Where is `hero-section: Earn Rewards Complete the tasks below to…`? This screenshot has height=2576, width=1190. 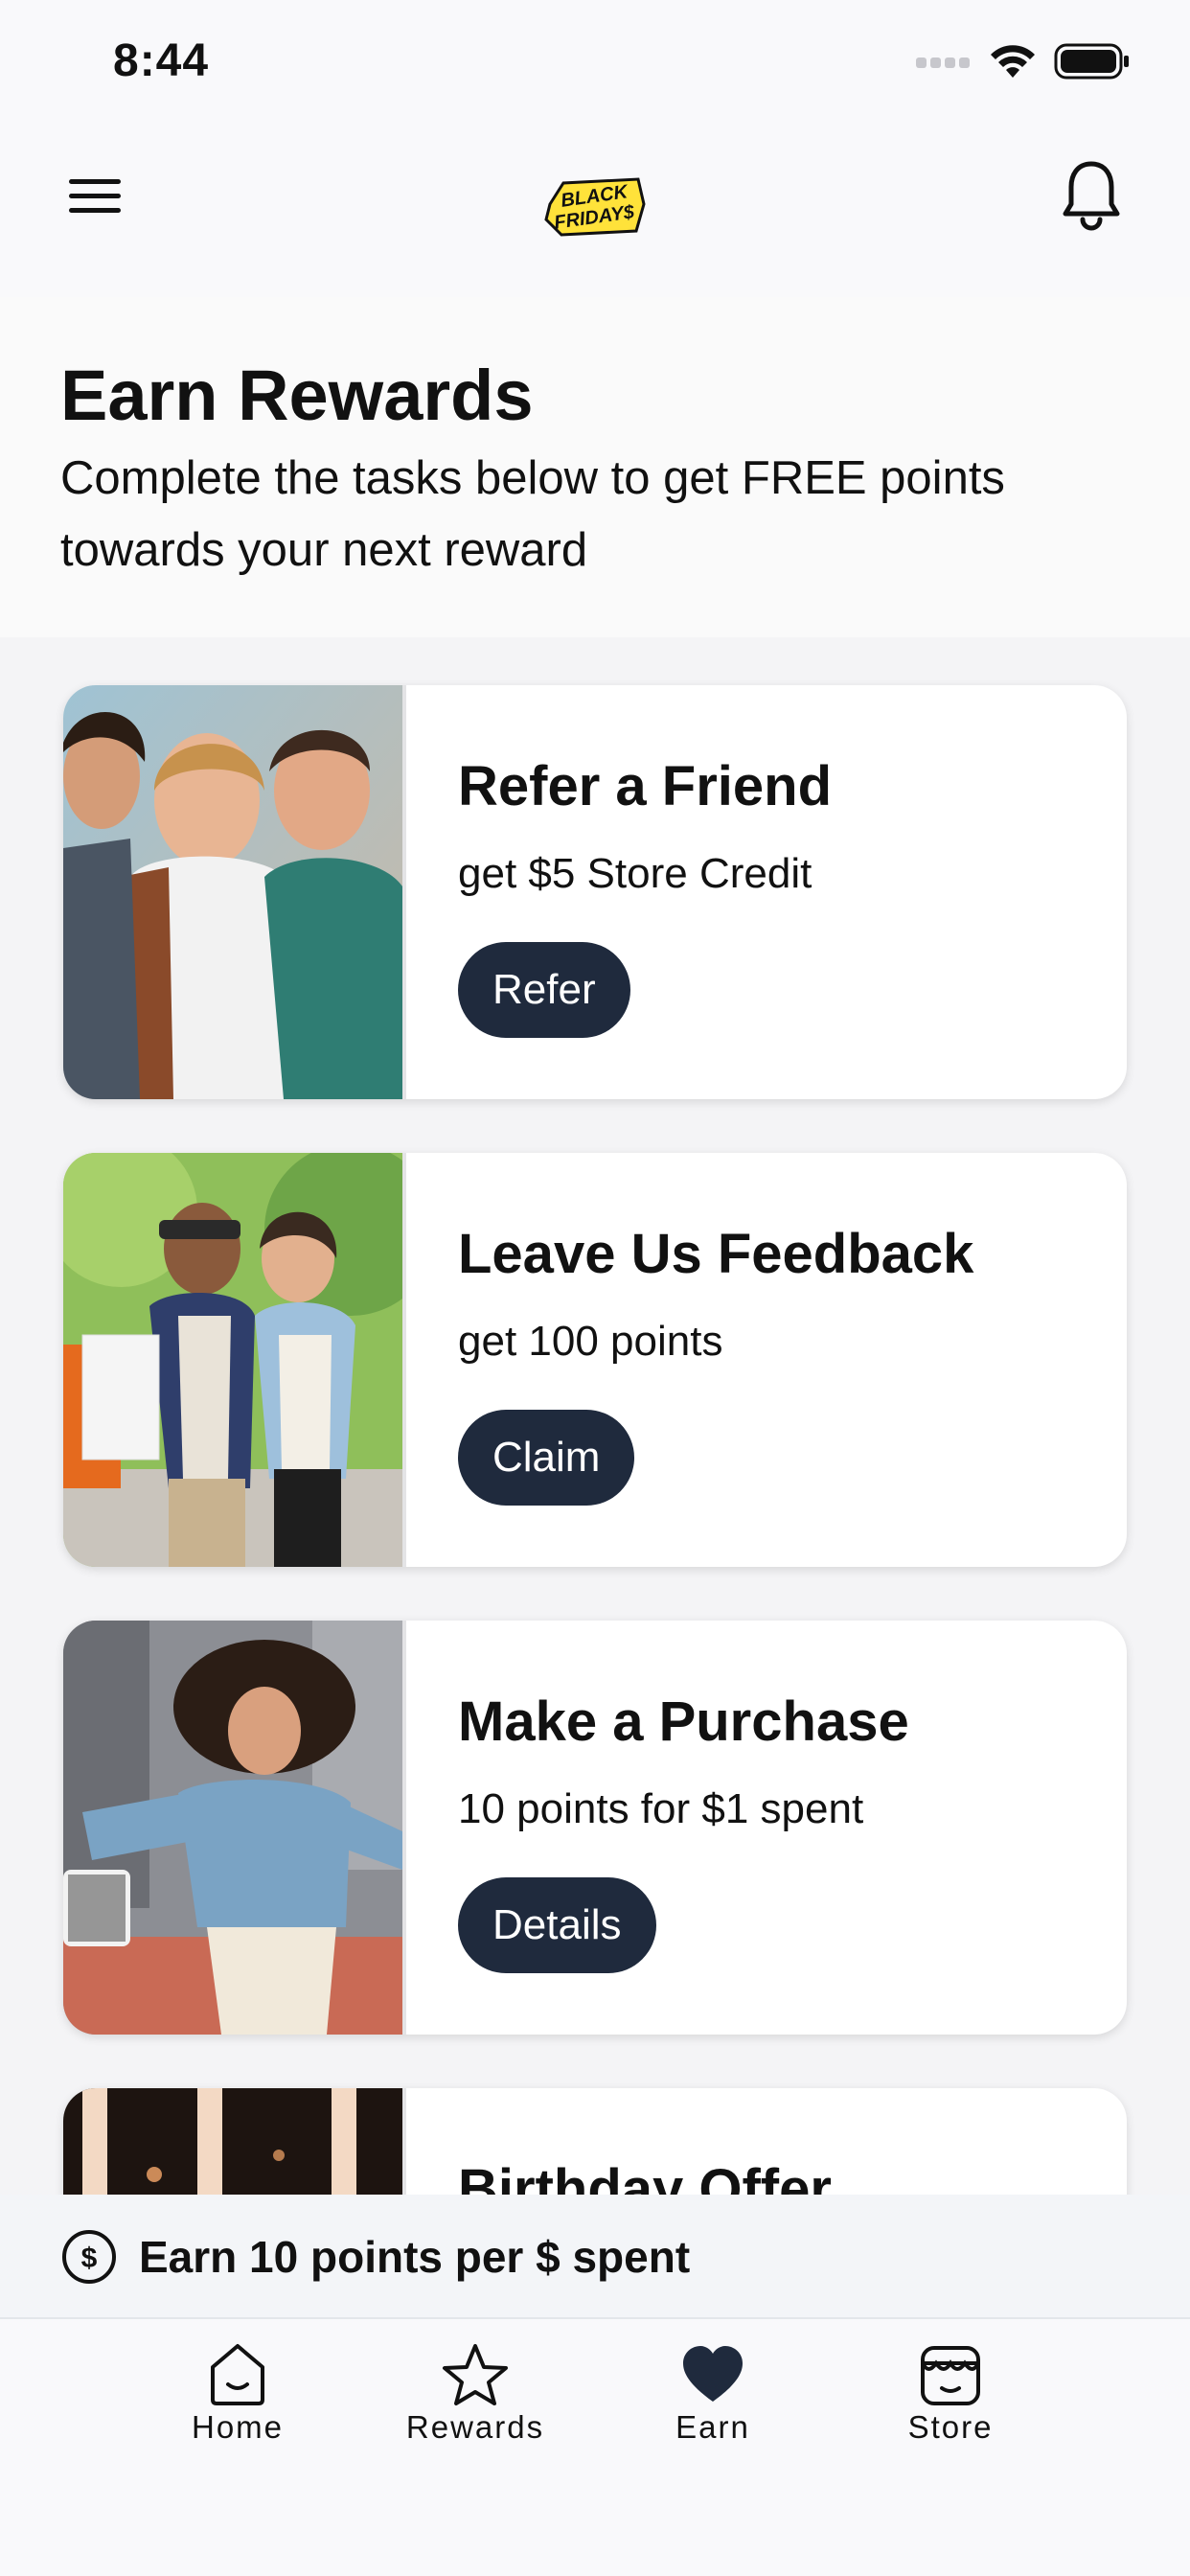
hero-section: Earn Rewards Complete the tasks below to… is located at coordinates (595, 467).